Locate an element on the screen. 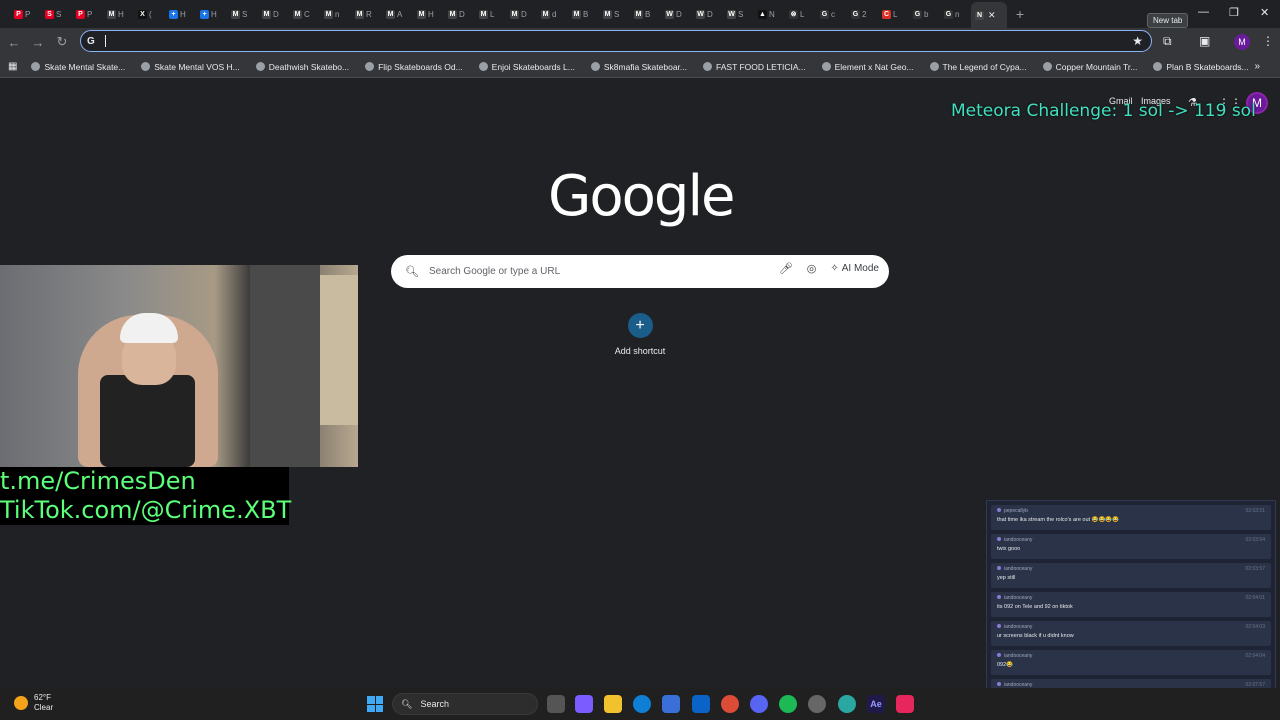 This screenshot has height=720, width=1280. browser-tab: MC is located at coordinates (304, 14).